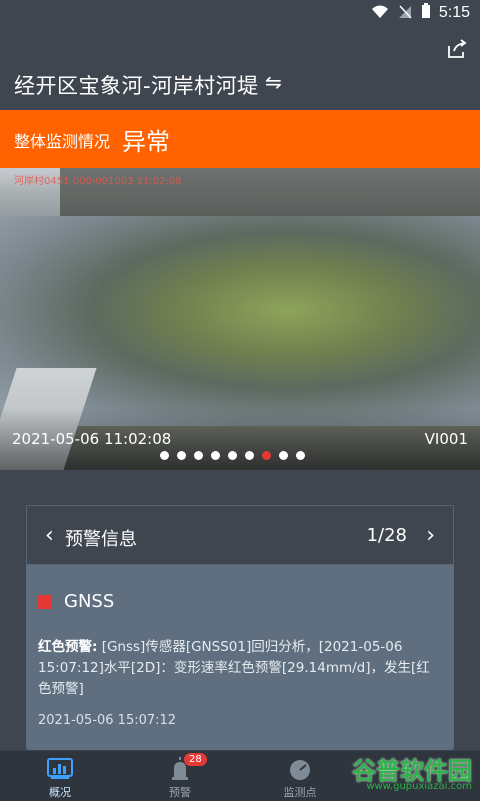 Image resolution: width=480 pixels, height=801 pixels. What do you see at coordinates (420, 13) in the screenshot?
I see `status-icons: 5:15` at bounding box center [420, 13].